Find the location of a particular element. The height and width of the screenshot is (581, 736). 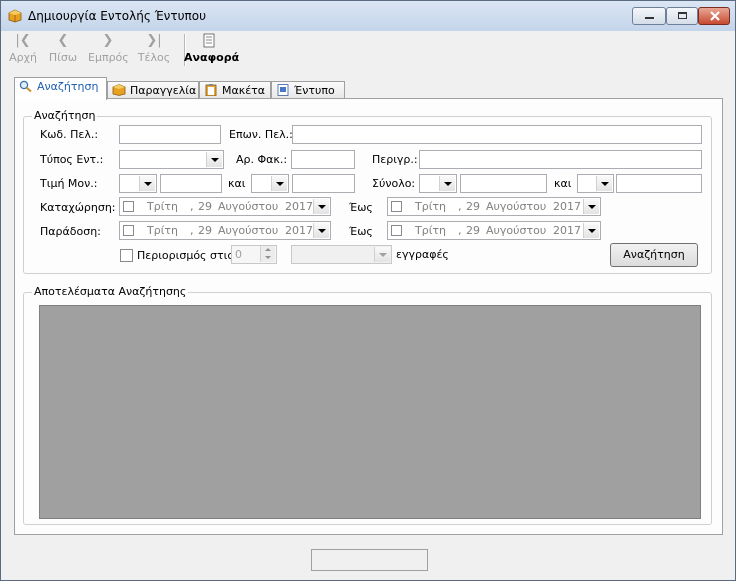

delivery-to-date: Τρίτη , 29 Αυγούστου 2017 is located at coordinates (494, 230).